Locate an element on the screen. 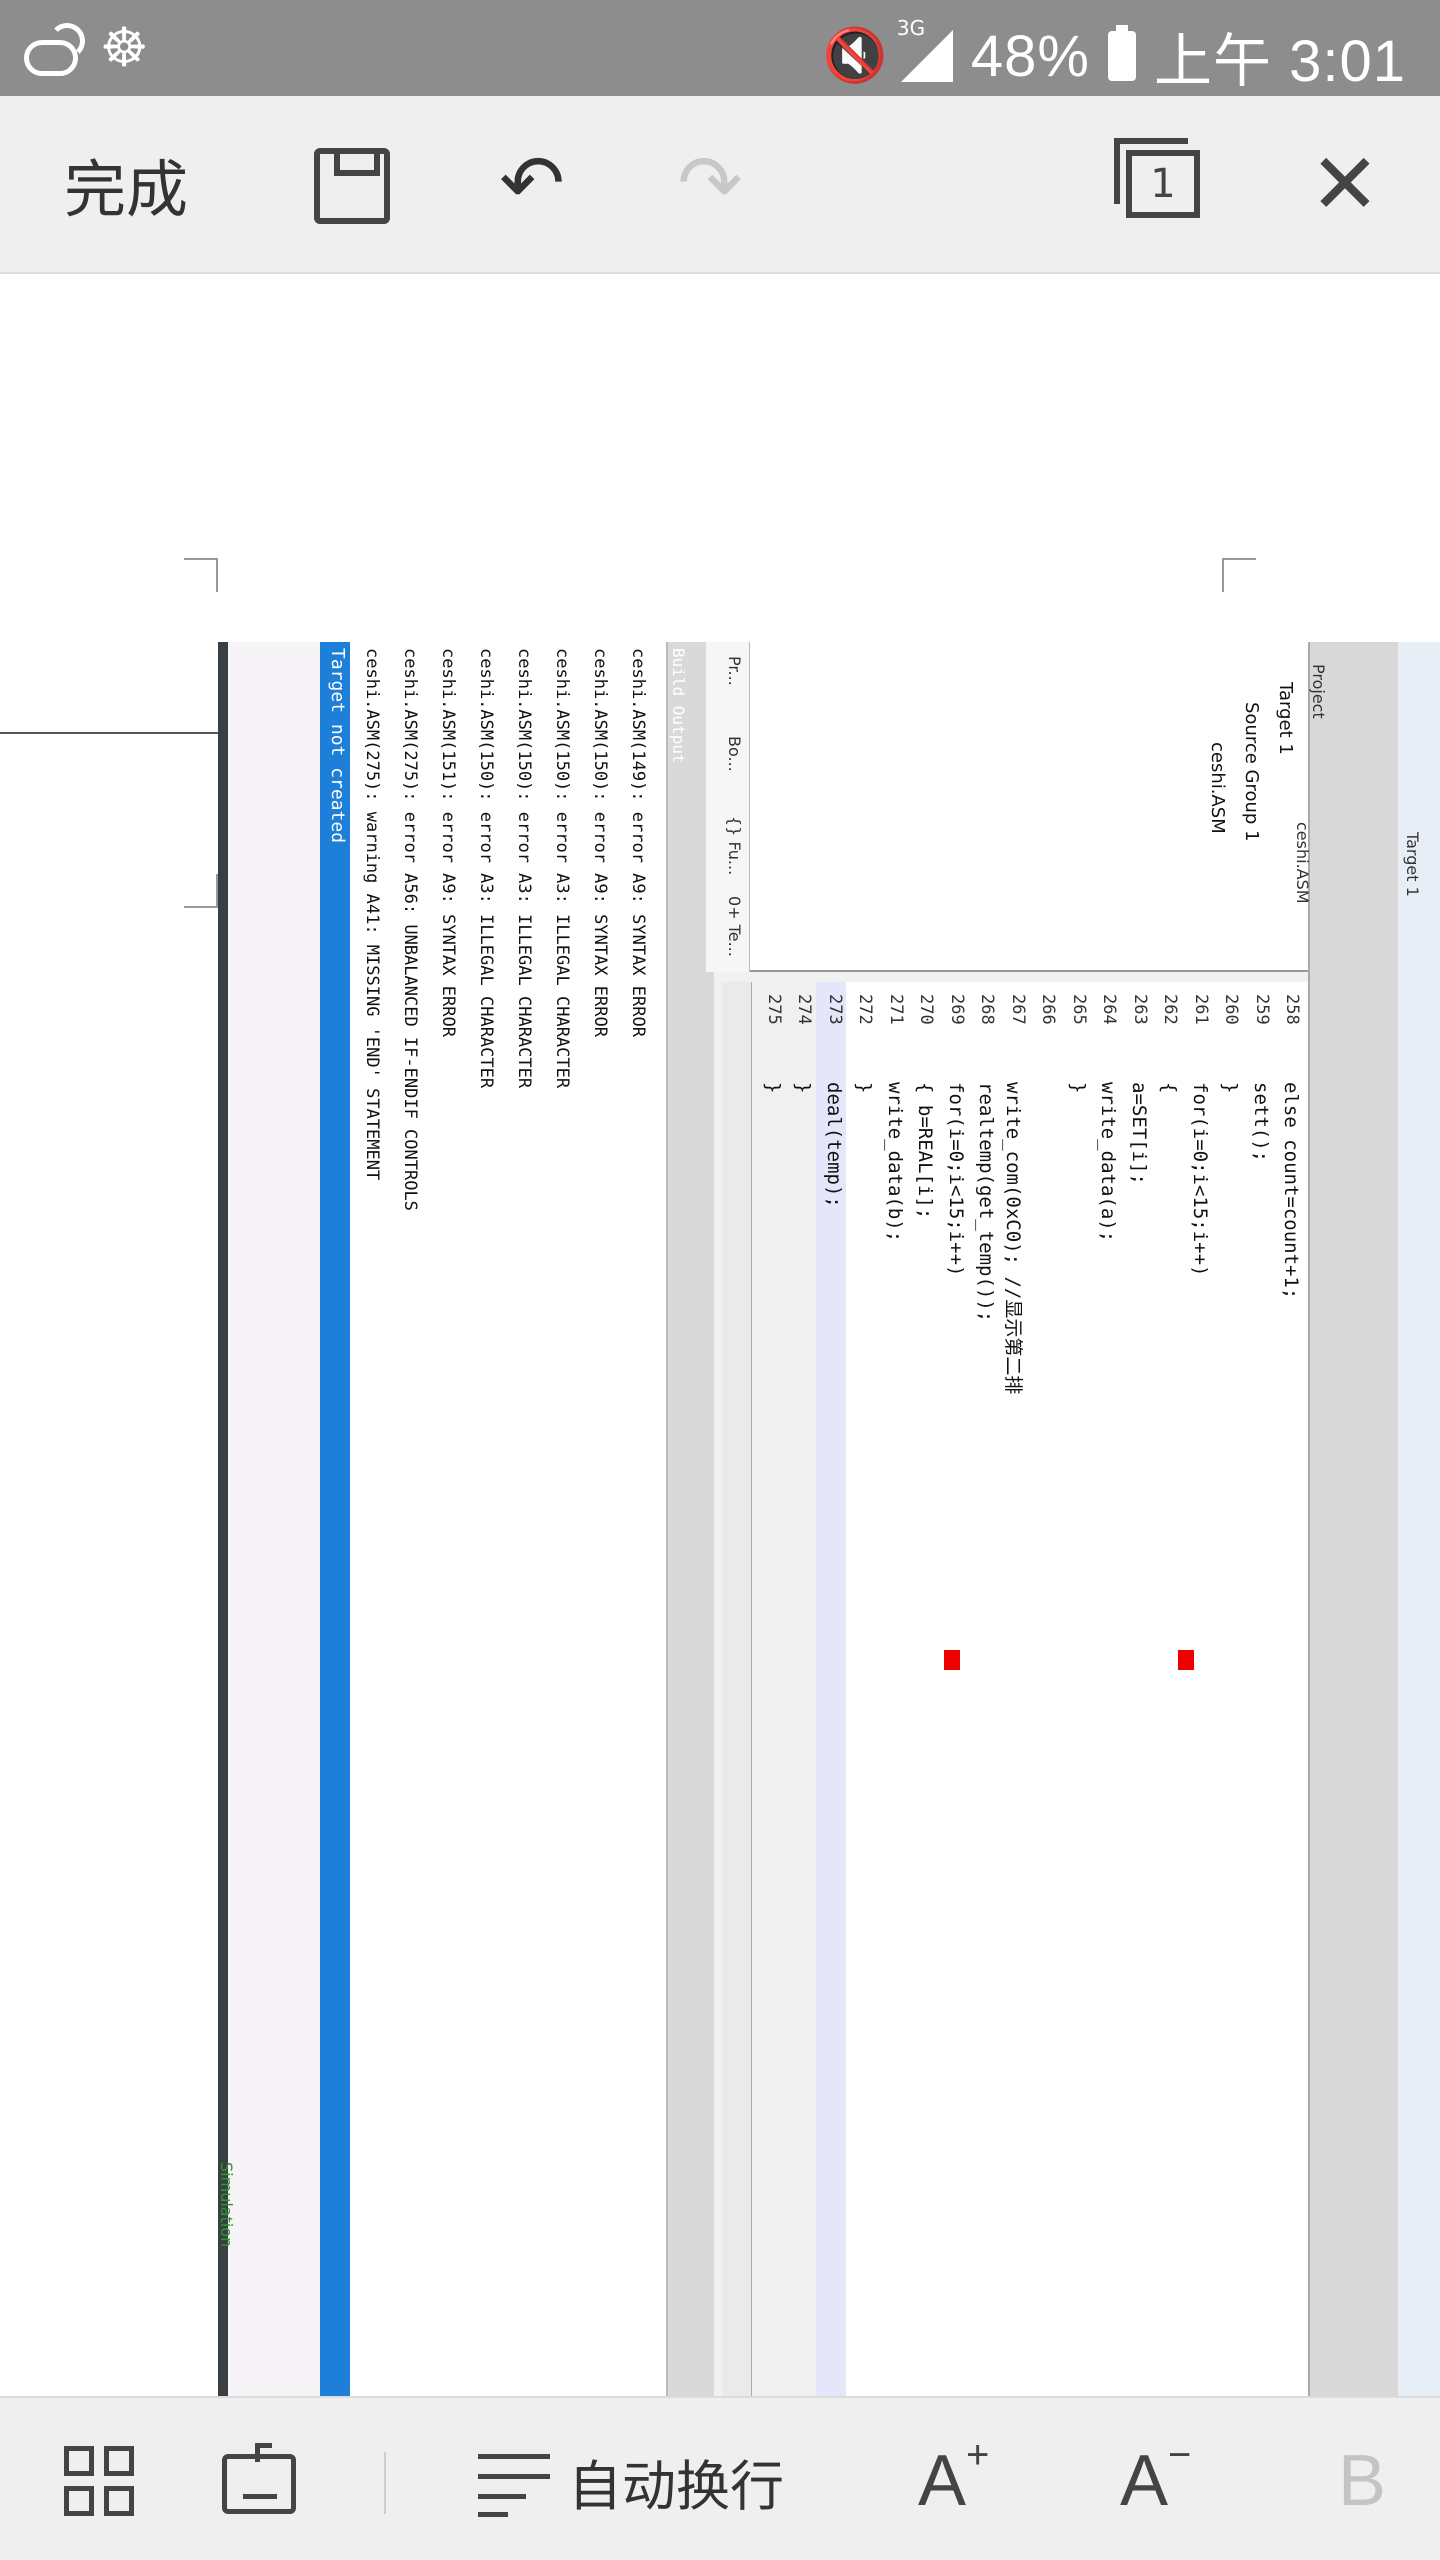  project-tree-item: Target 1 is located at coordinates (1285, 718).